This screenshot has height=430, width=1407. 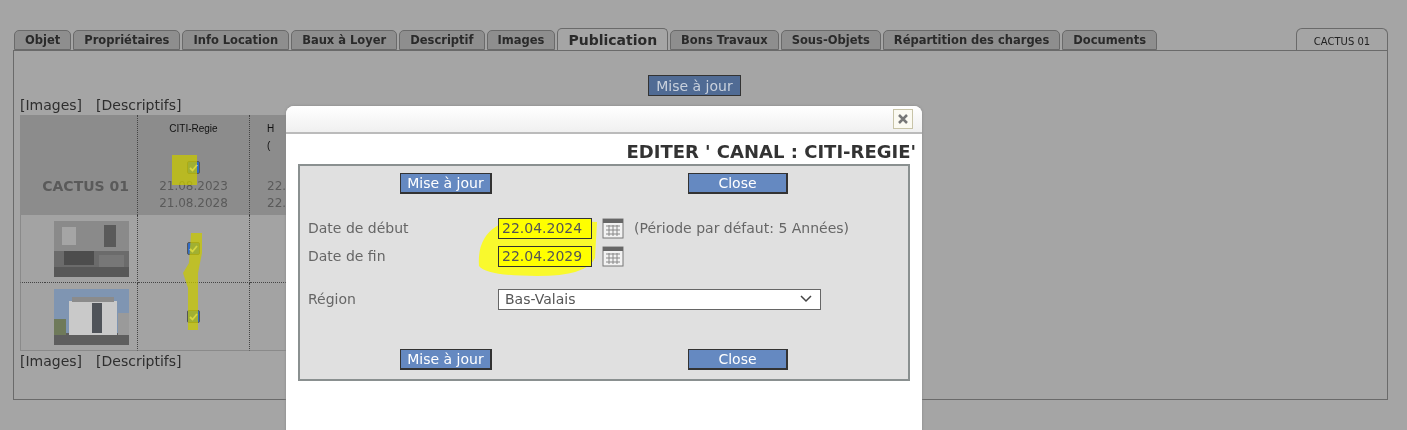 What do you see at coordinates (971, 40) in the screenshot?
I see `tab: Répartition des charges` at bounding box center [971, 40].